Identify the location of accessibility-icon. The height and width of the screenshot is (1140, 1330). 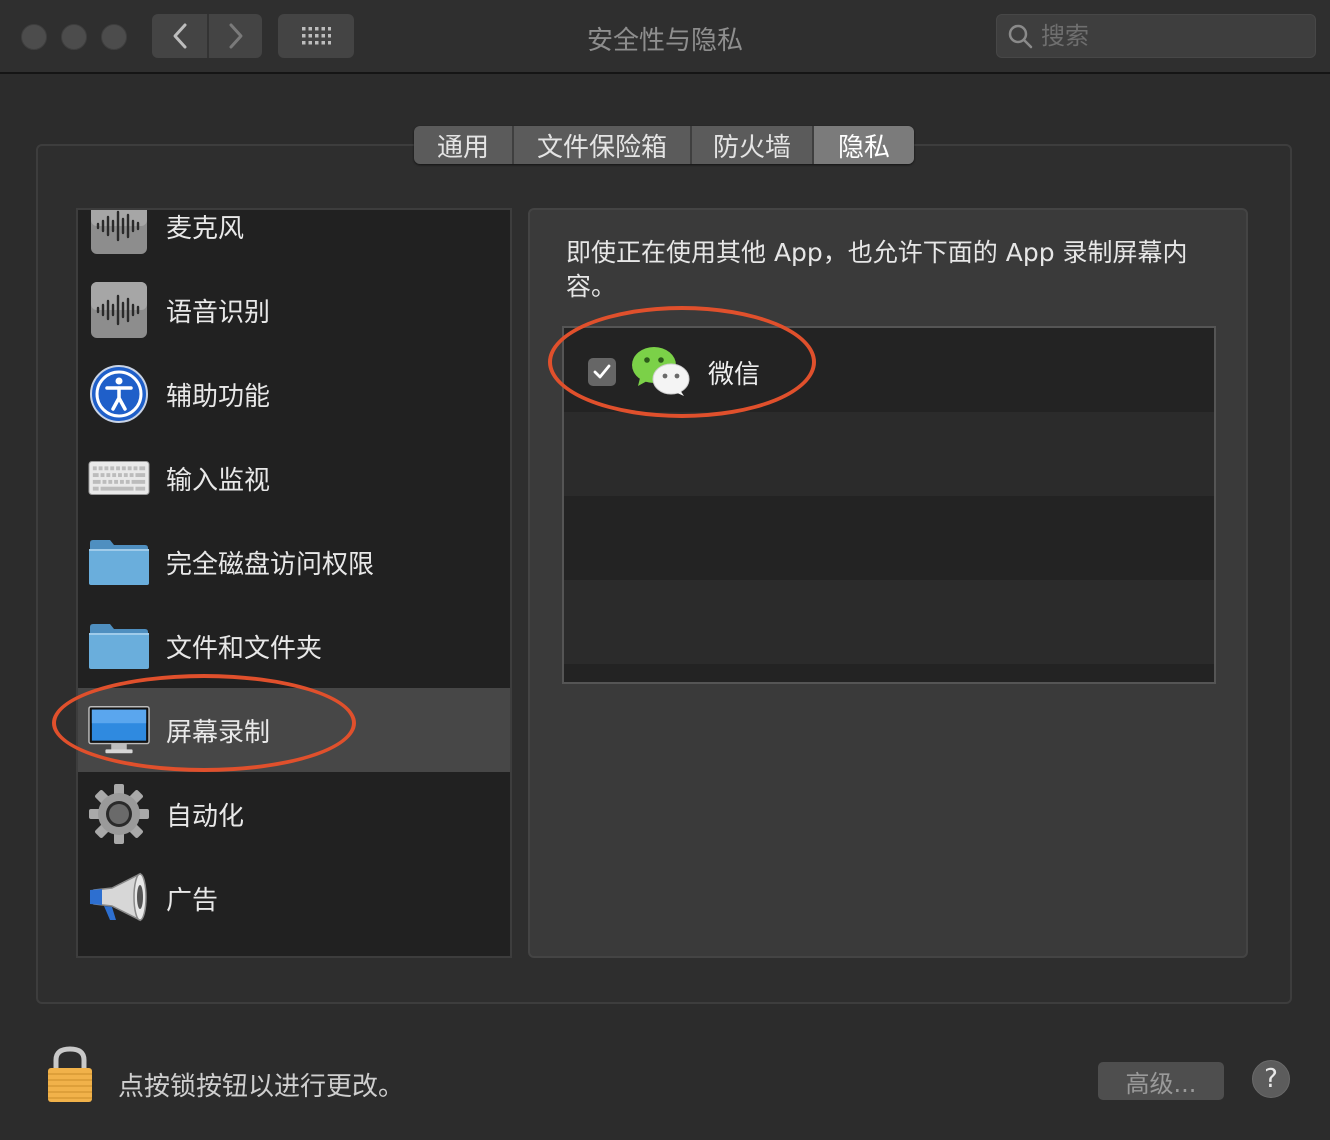
(119, 394).